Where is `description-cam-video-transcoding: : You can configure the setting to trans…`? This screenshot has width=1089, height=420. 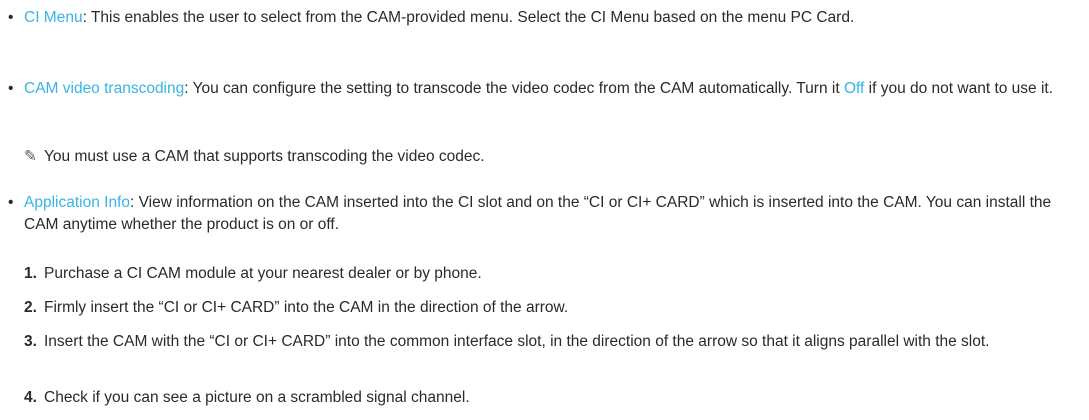
description-cam-video-transcoding: : You can configure the setting to trans… is located at coordinates (514, 88).